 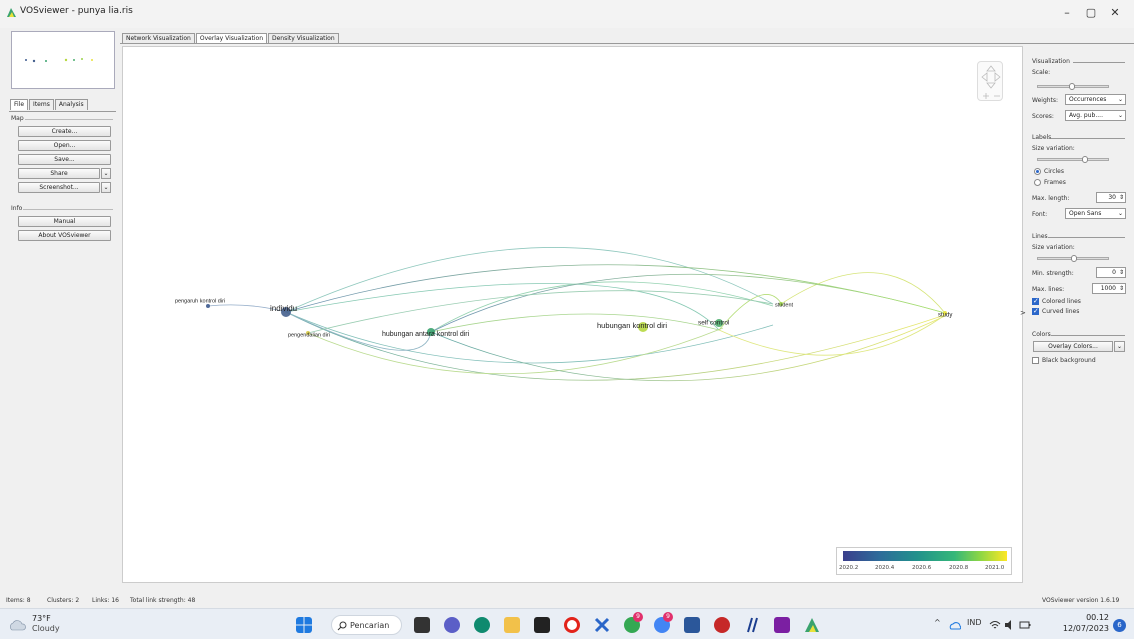 I want to click on word-icon, so click(x=692, y=625).